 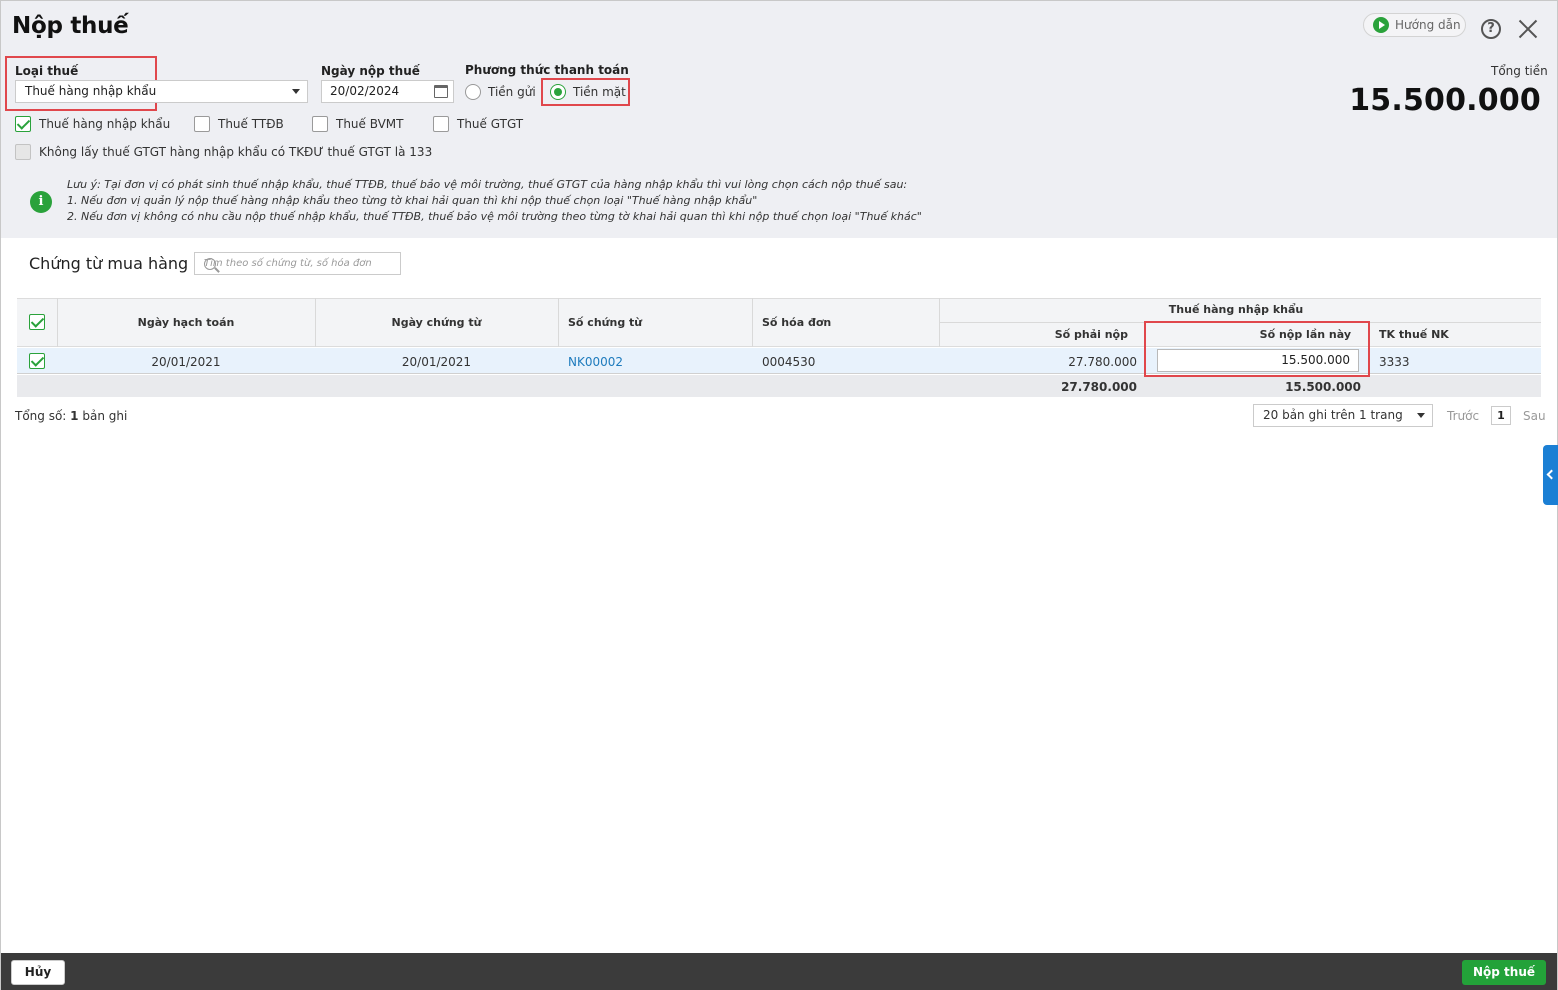 I want to click on cell-posting-date: 20/01/2021, so click(x=186, y=362).